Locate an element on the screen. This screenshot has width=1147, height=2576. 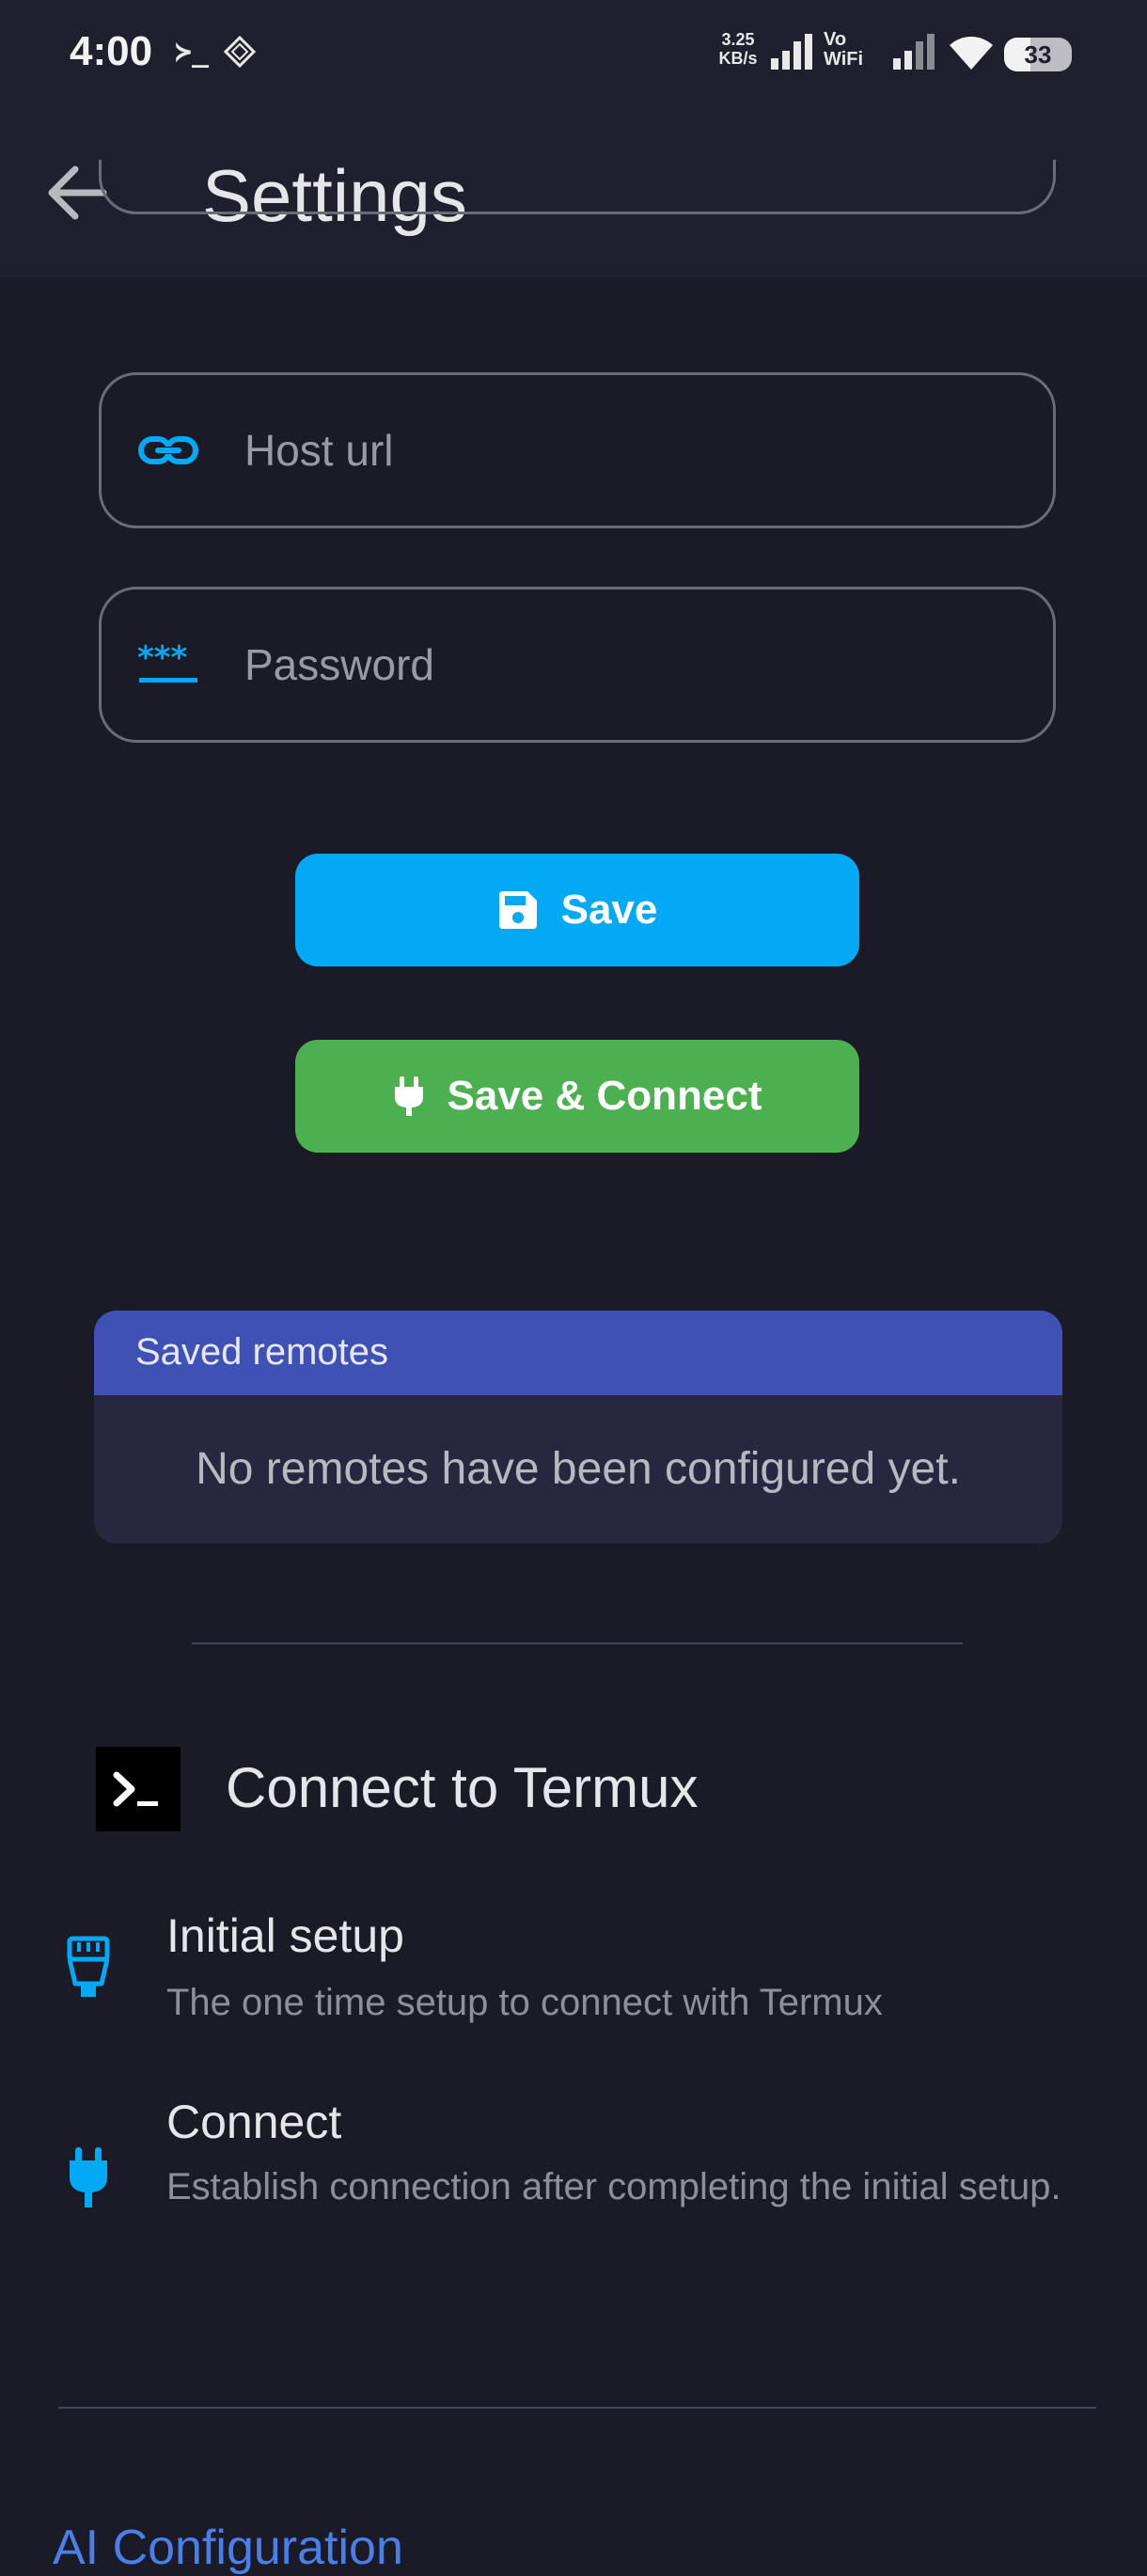
link-icon is located at coordinates (168, 450).